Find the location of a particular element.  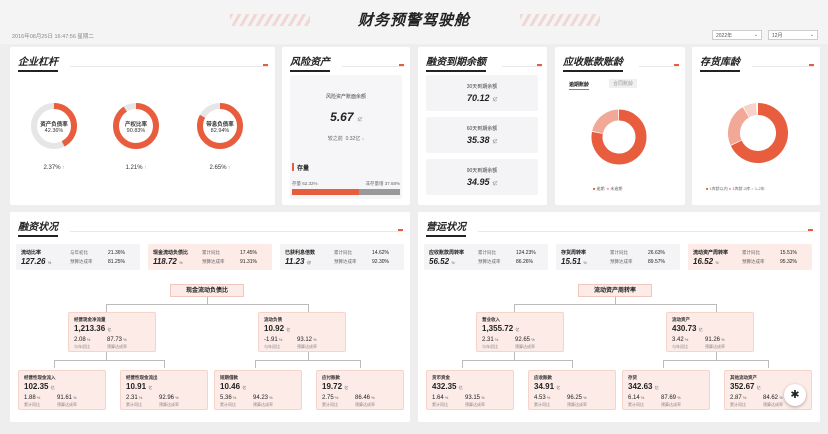

kpi-unit: 倍 is located at coordinates (308, 262).